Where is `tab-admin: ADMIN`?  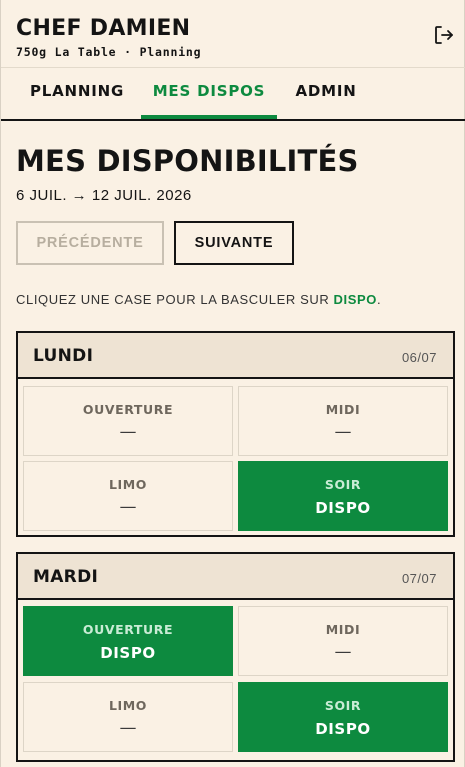 tab-admin: ADMIN is located at coordinates (326, 93).